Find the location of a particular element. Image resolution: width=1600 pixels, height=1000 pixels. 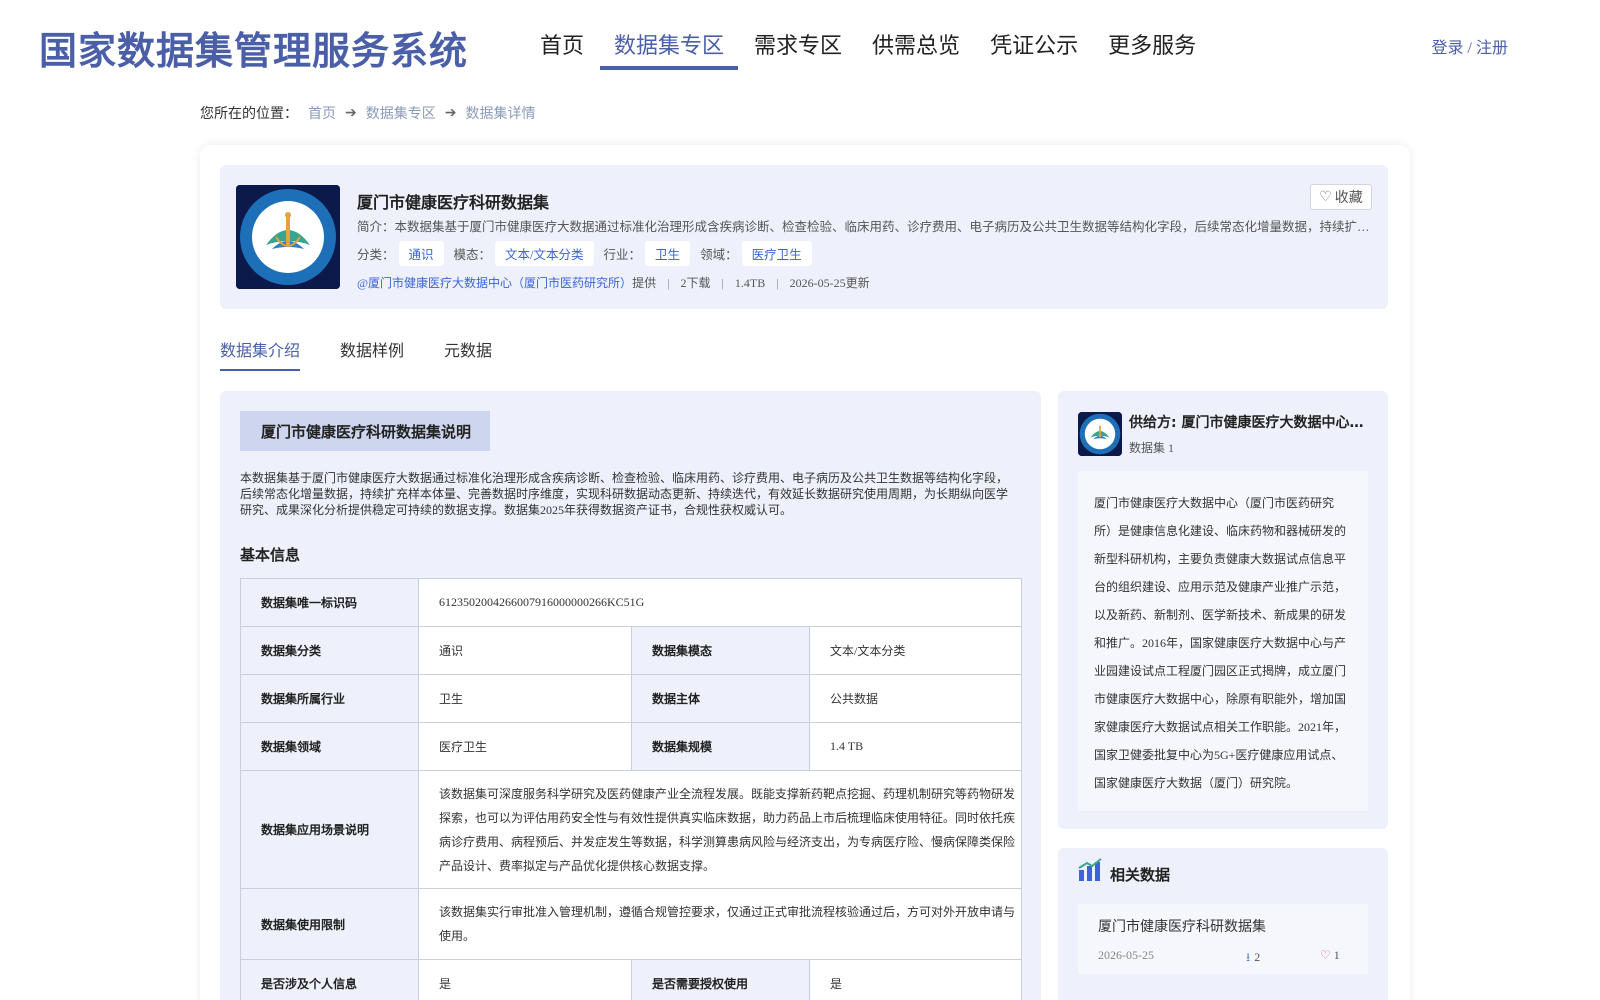

industry-key: 行业： is located at coordinates (622, 255).